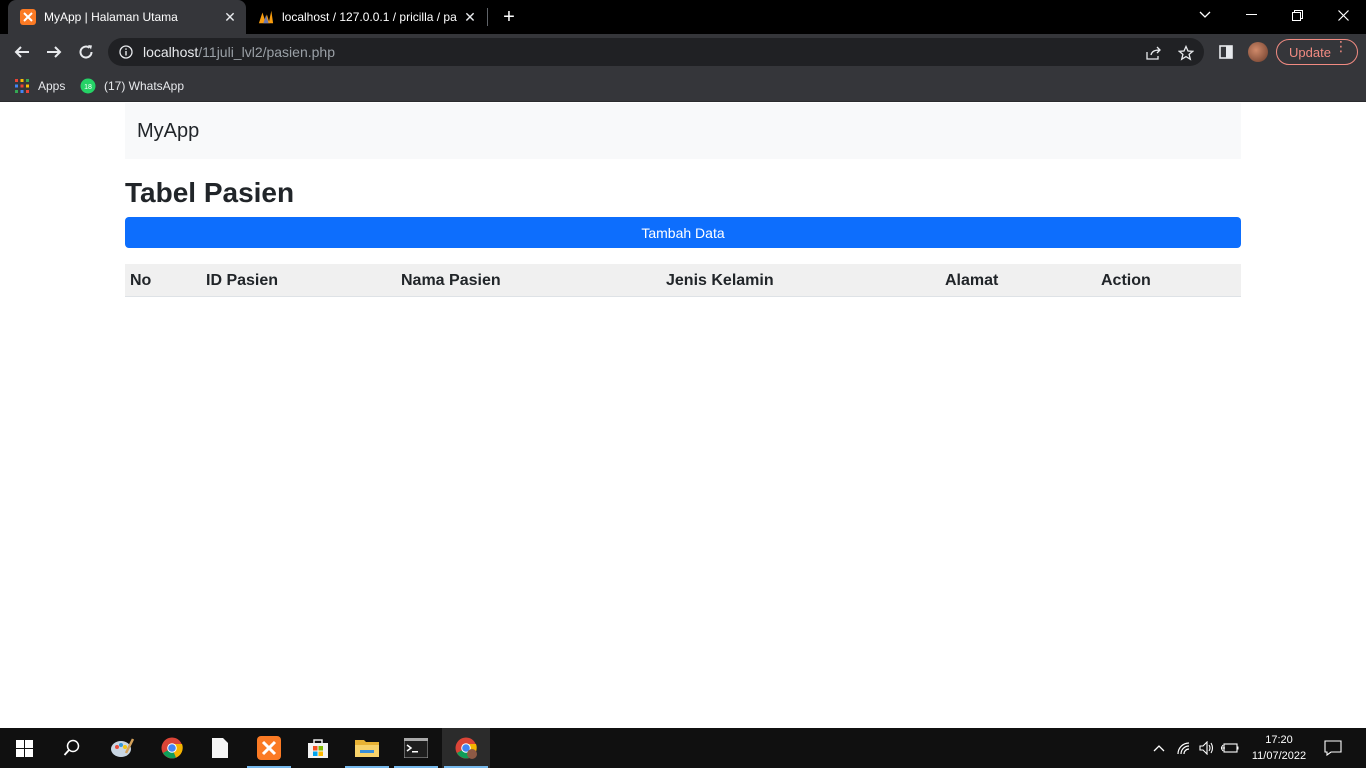 Image resolution: width=1366 pixels, height=768 pixels. I want to click on tab-myapp: MyApp | Halaman Utama ✕, so click(127, 17).